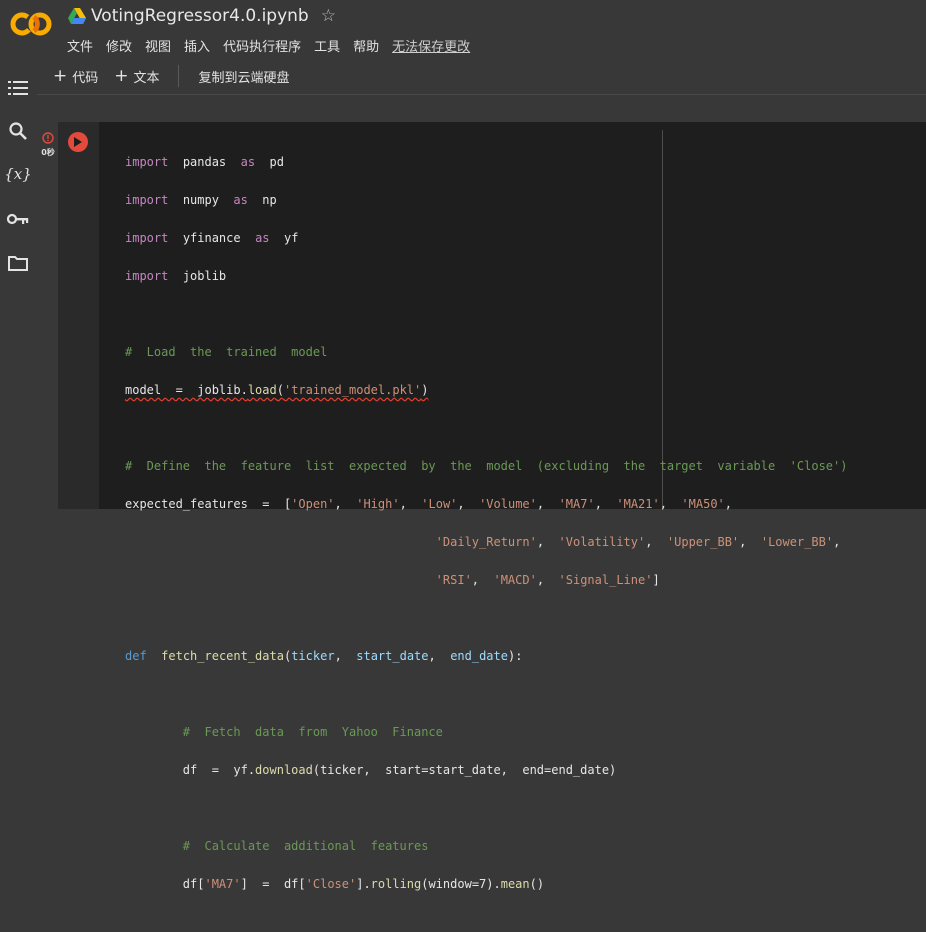  I want to click on error-underline: model = joblib.load('trained_model.pkl'), so click(277, 390).